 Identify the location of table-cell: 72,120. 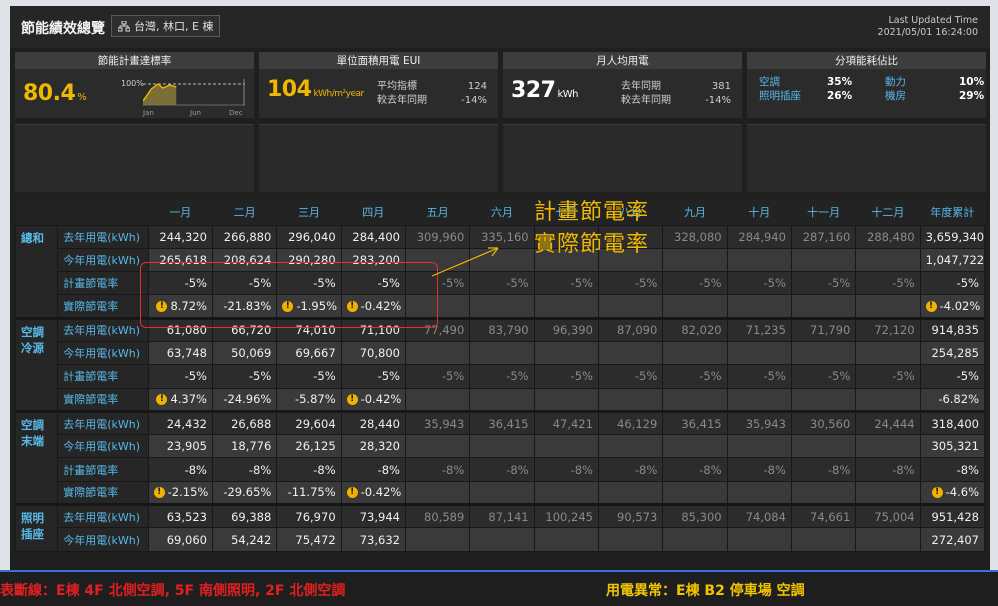
(888, 329).